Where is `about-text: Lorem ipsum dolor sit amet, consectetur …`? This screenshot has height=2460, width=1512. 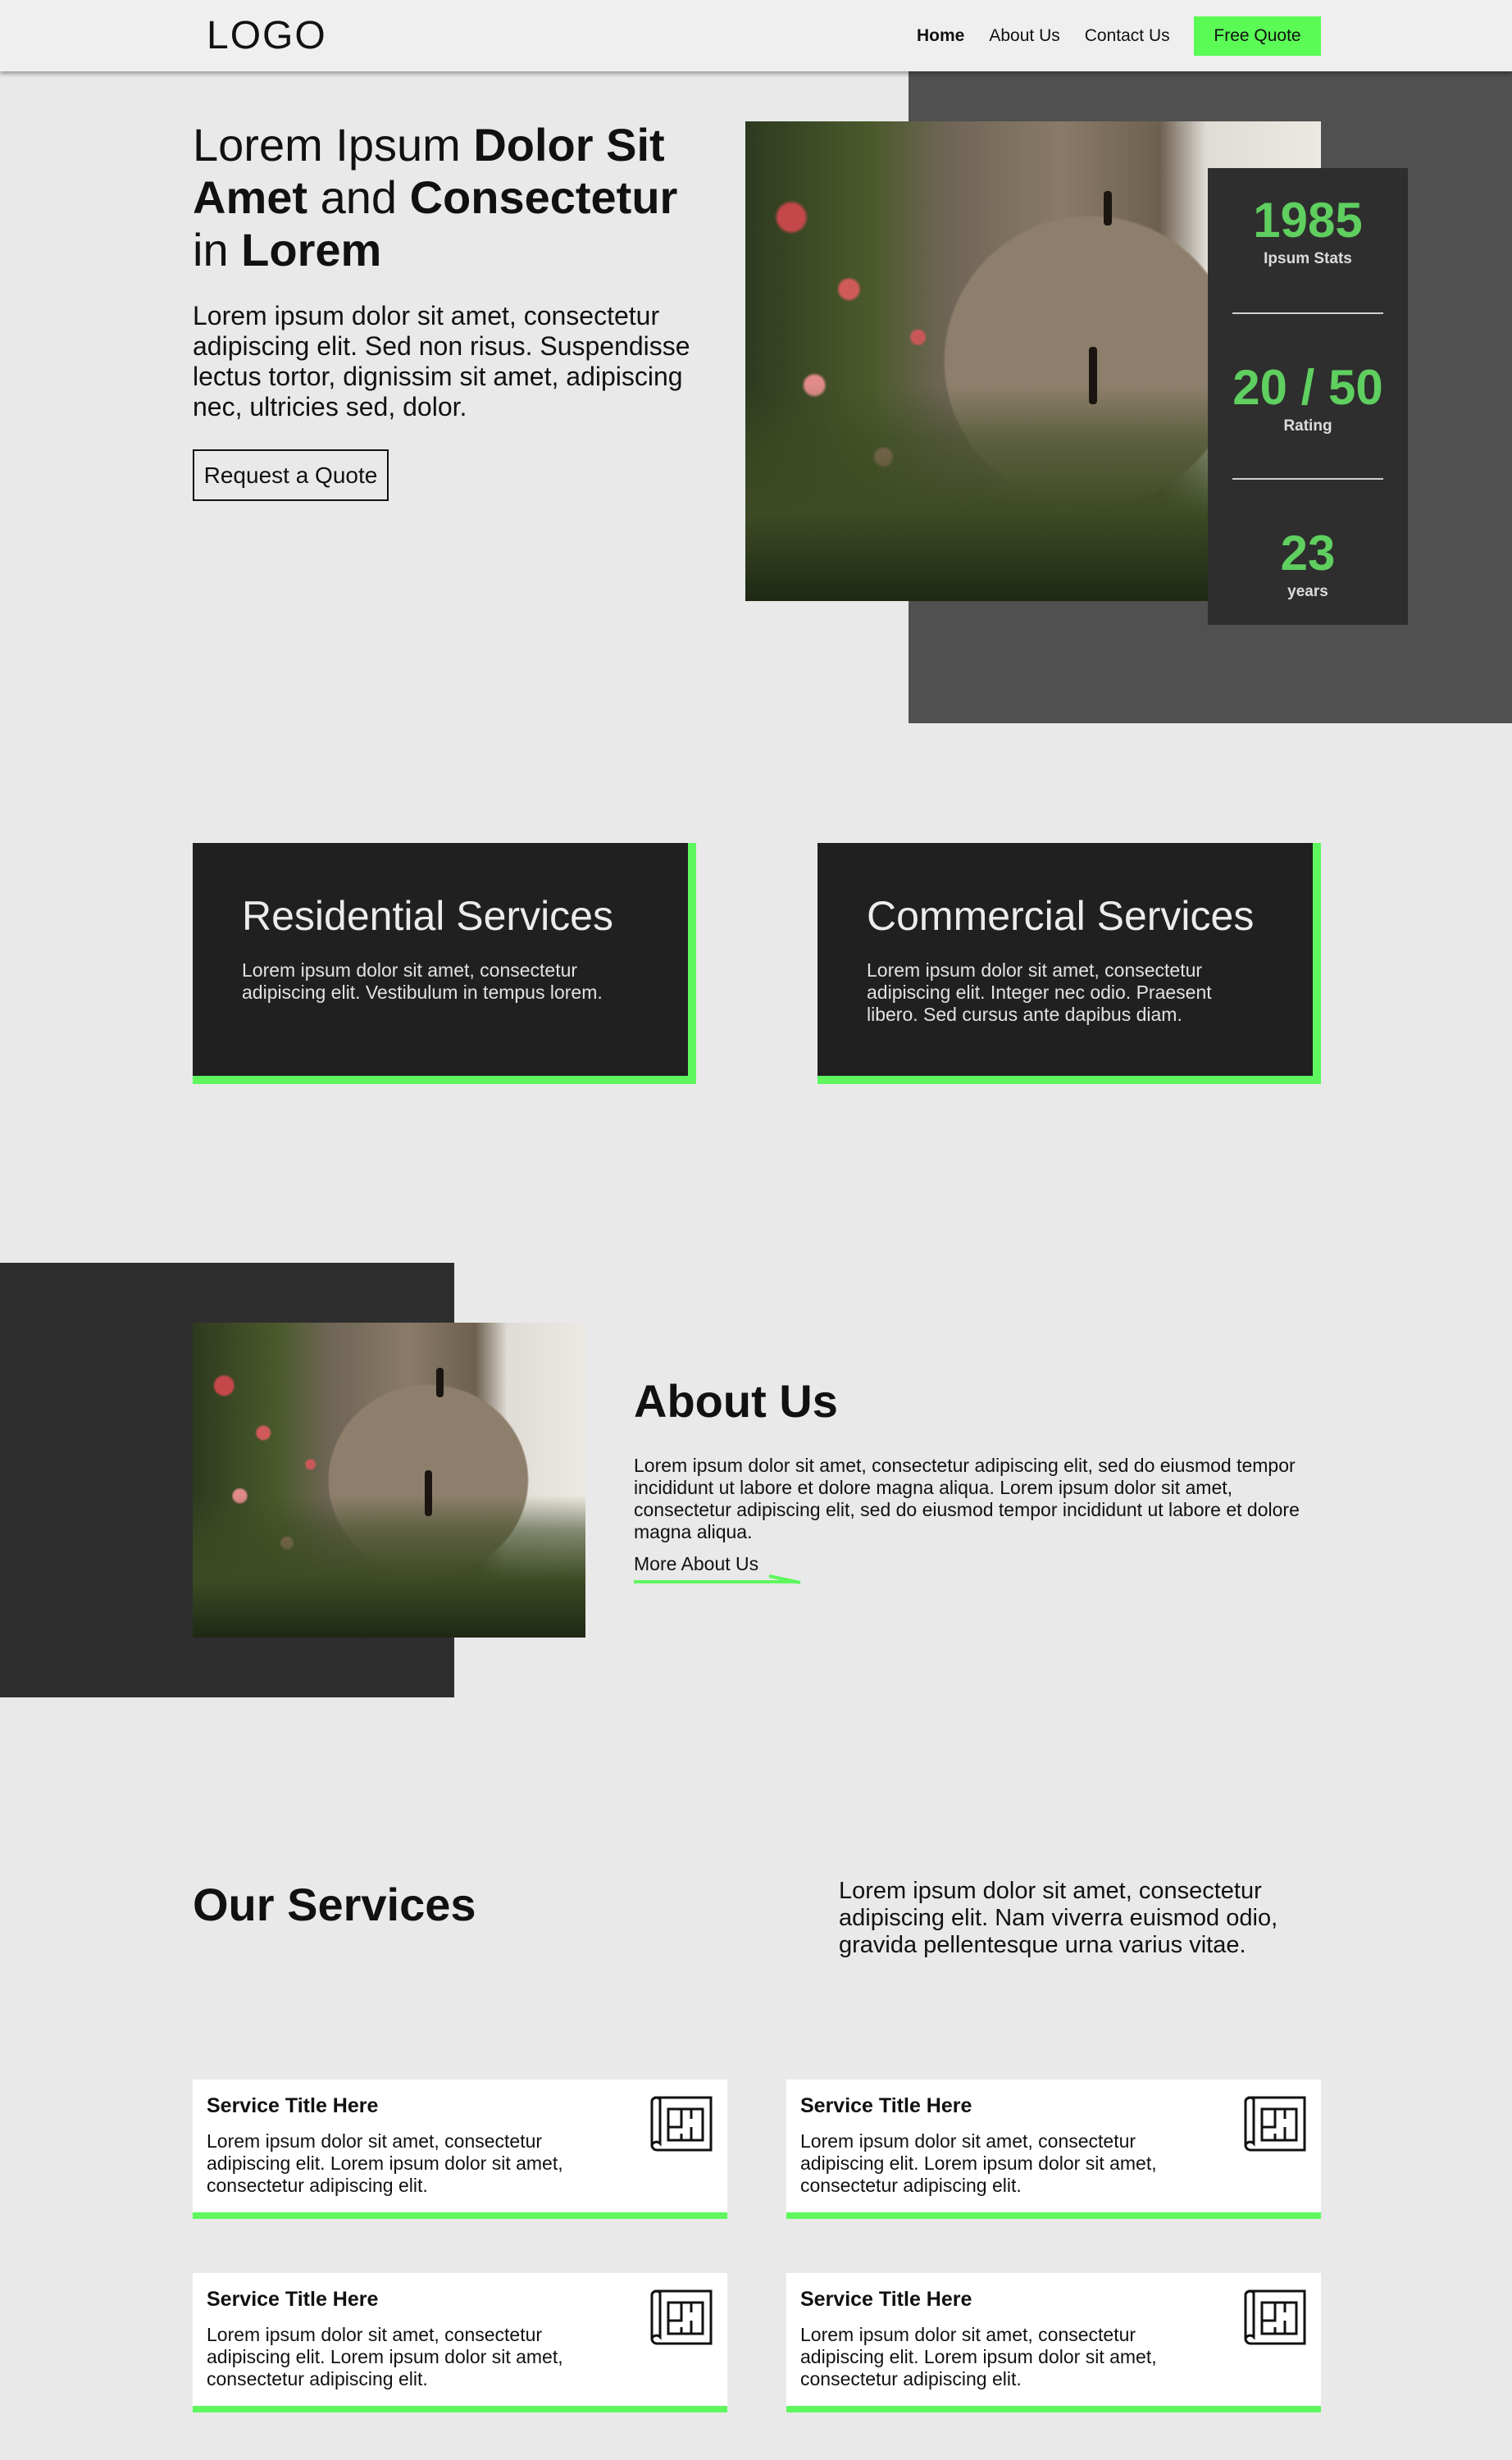
about-text: Lorem ipsum dolor sit amet, consectetur … is located at coordinates (967, 1498).